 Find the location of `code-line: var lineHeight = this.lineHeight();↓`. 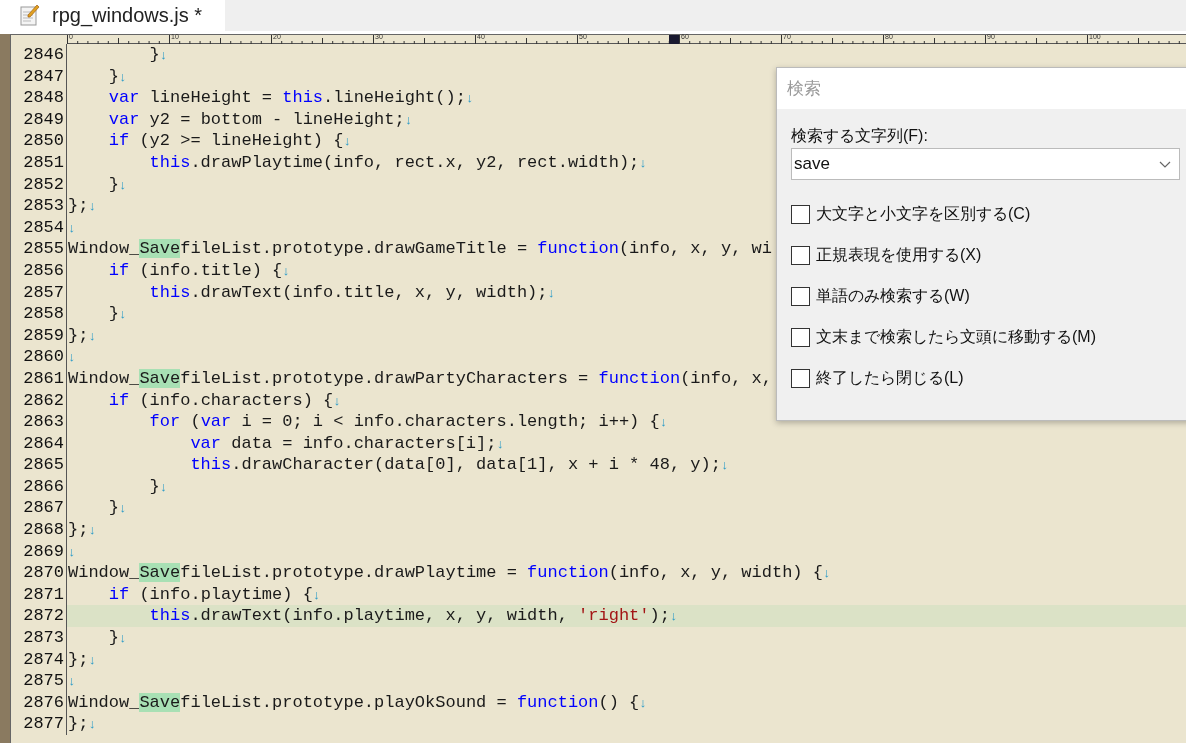

code-line: var lineHeight = this.lineHeight();↓ is located at coordinates (290, 98).